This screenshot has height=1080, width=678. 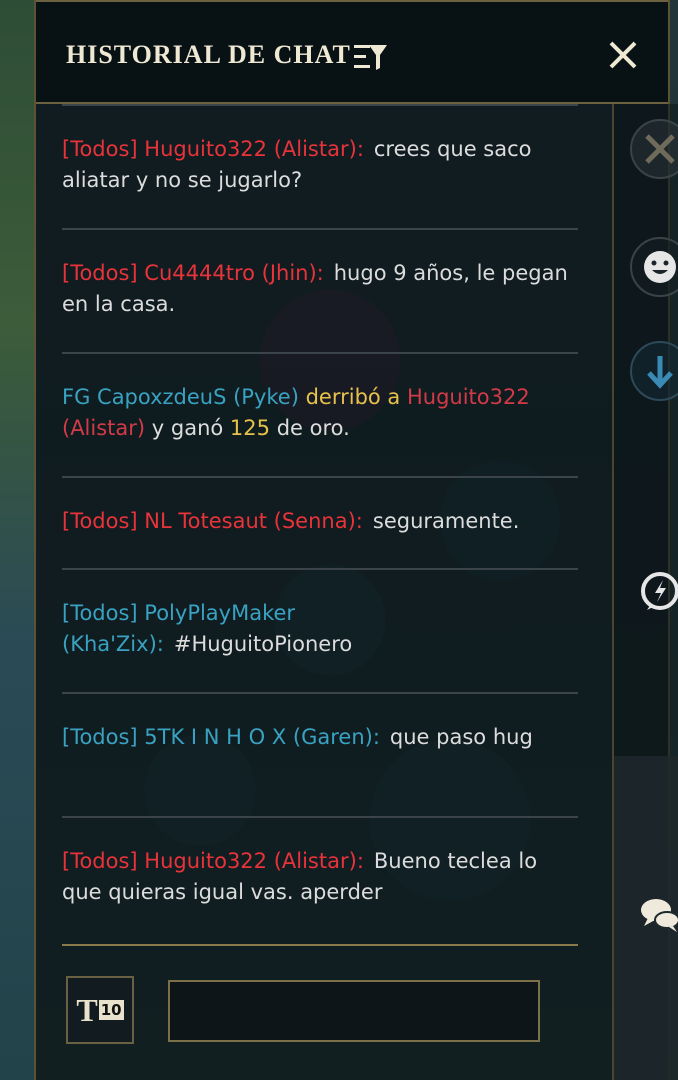 What do you see at coordinates (208, 54) in the screenshot?
I see `panel-title: HISTORIAL DE CHAT` at bounding box center [208, 54].